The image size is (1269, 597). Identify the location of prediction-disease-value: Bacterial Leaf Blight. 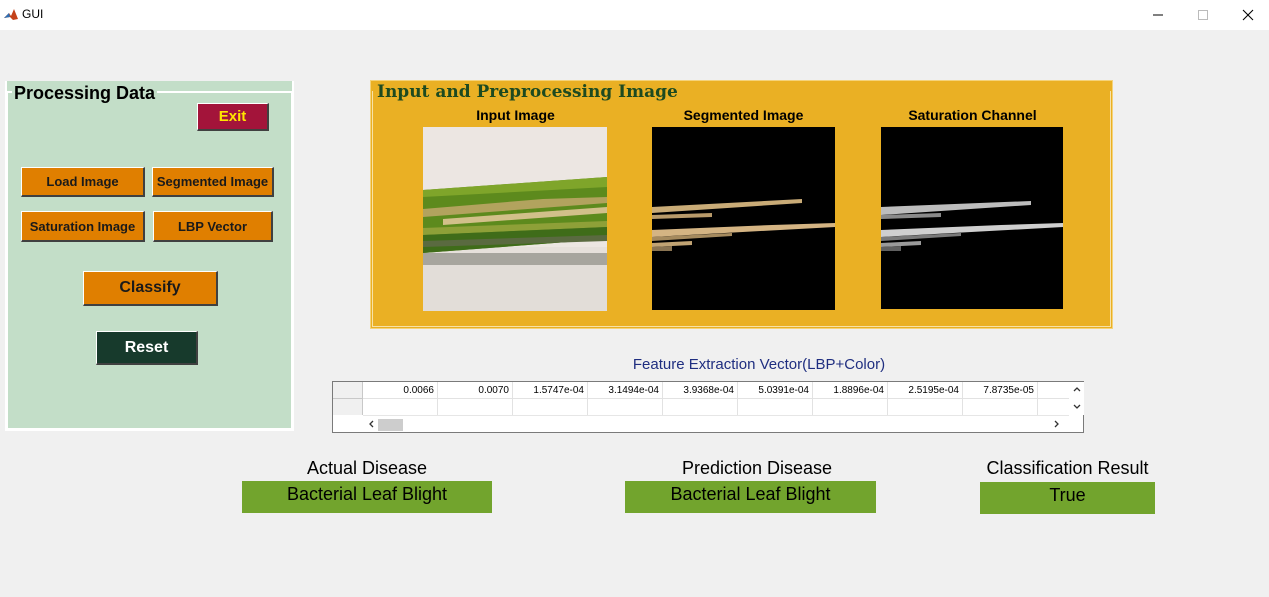
(750, 497).